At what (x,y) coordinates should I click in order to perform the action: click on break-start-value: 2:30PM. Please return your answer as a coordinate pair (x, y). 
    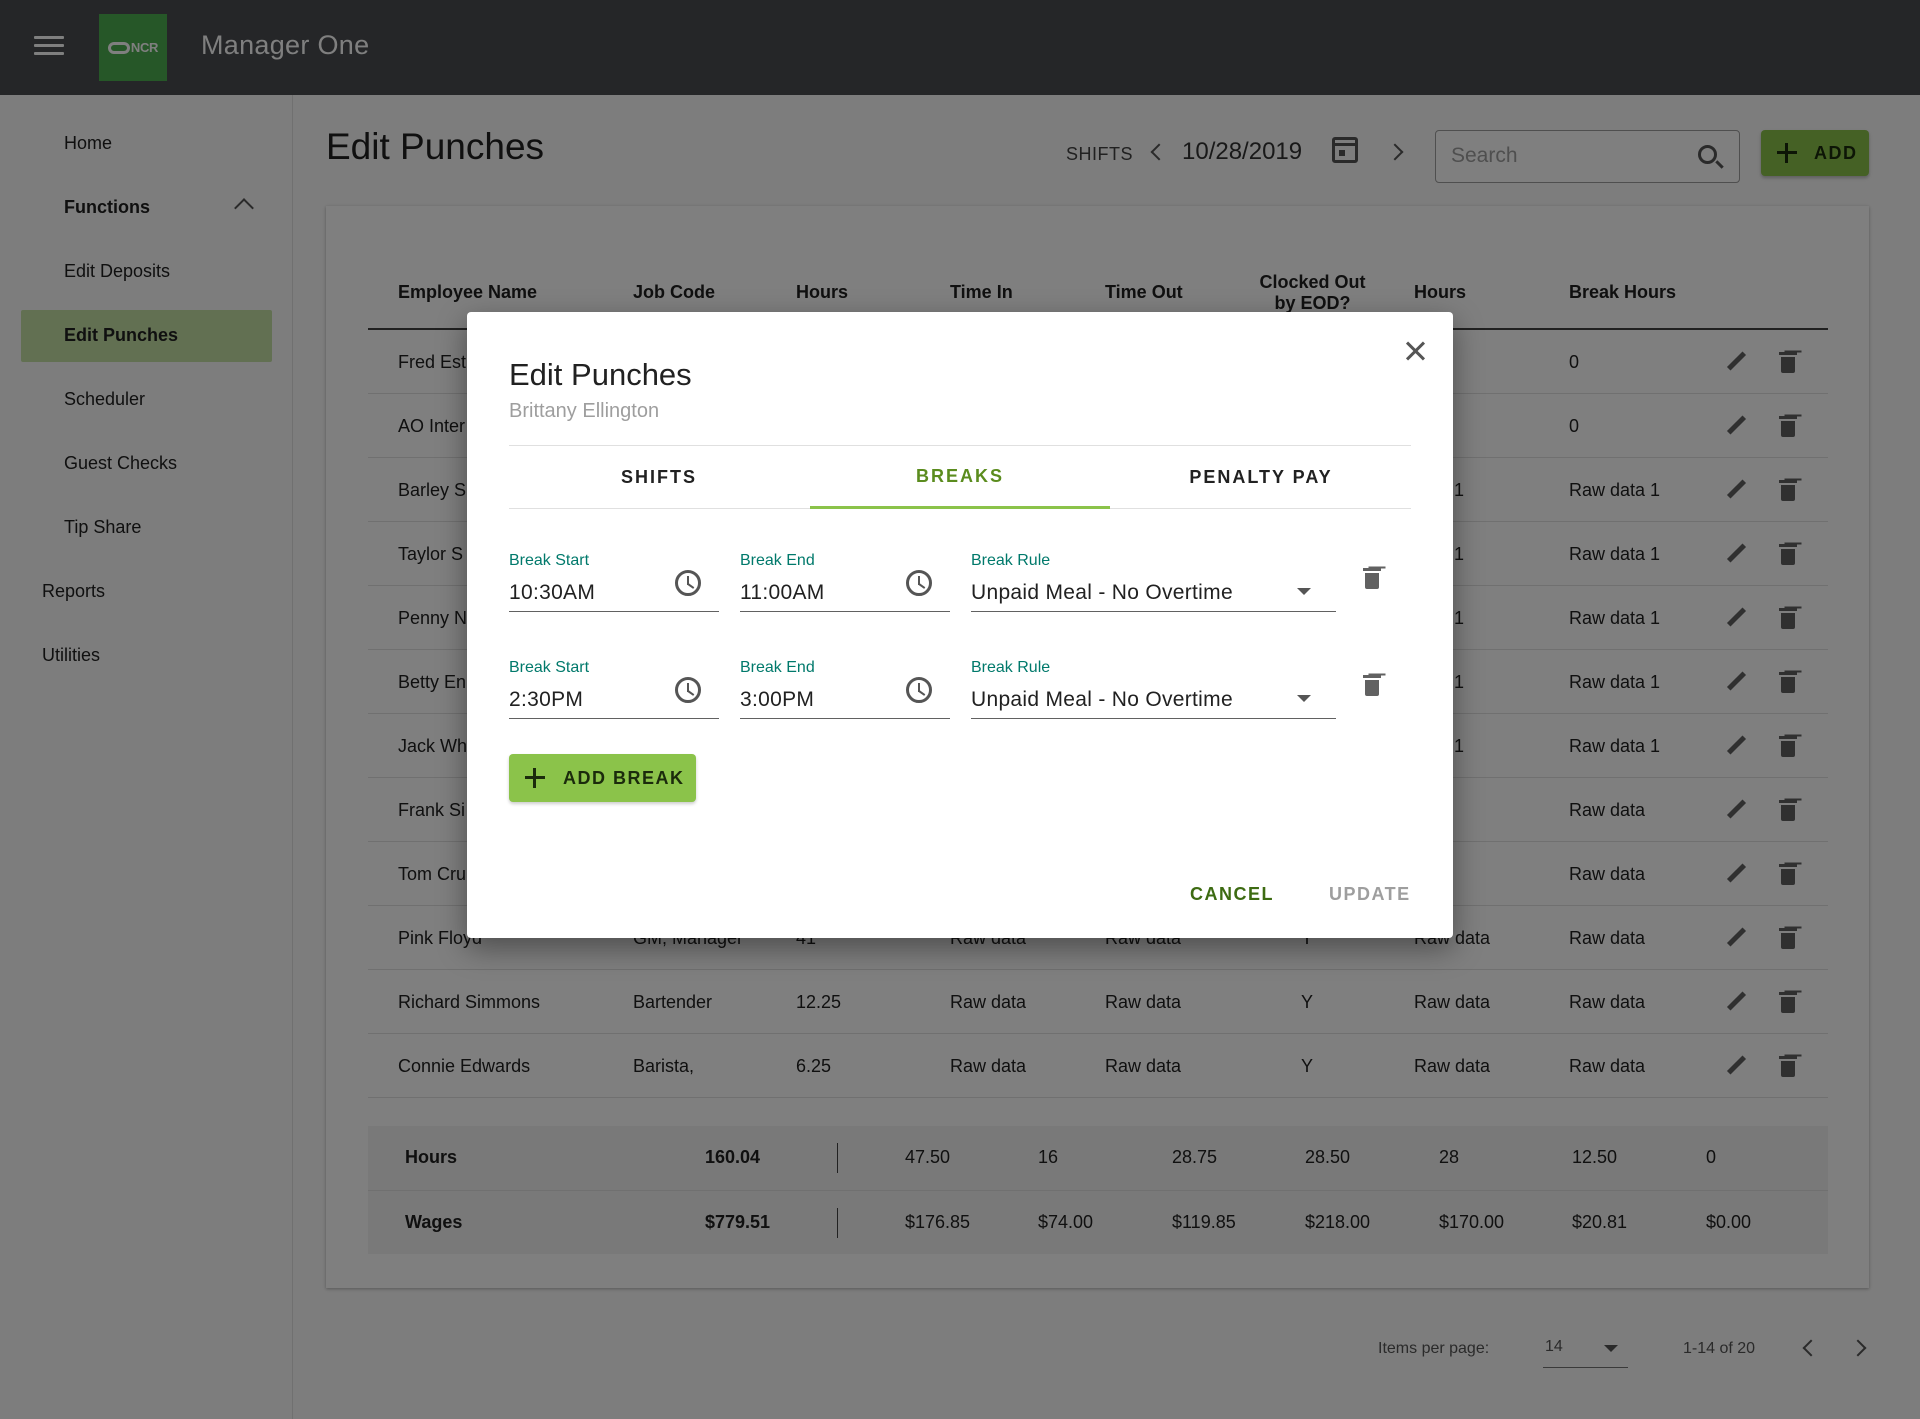
    Looking at the image, I should click on (546, 699).